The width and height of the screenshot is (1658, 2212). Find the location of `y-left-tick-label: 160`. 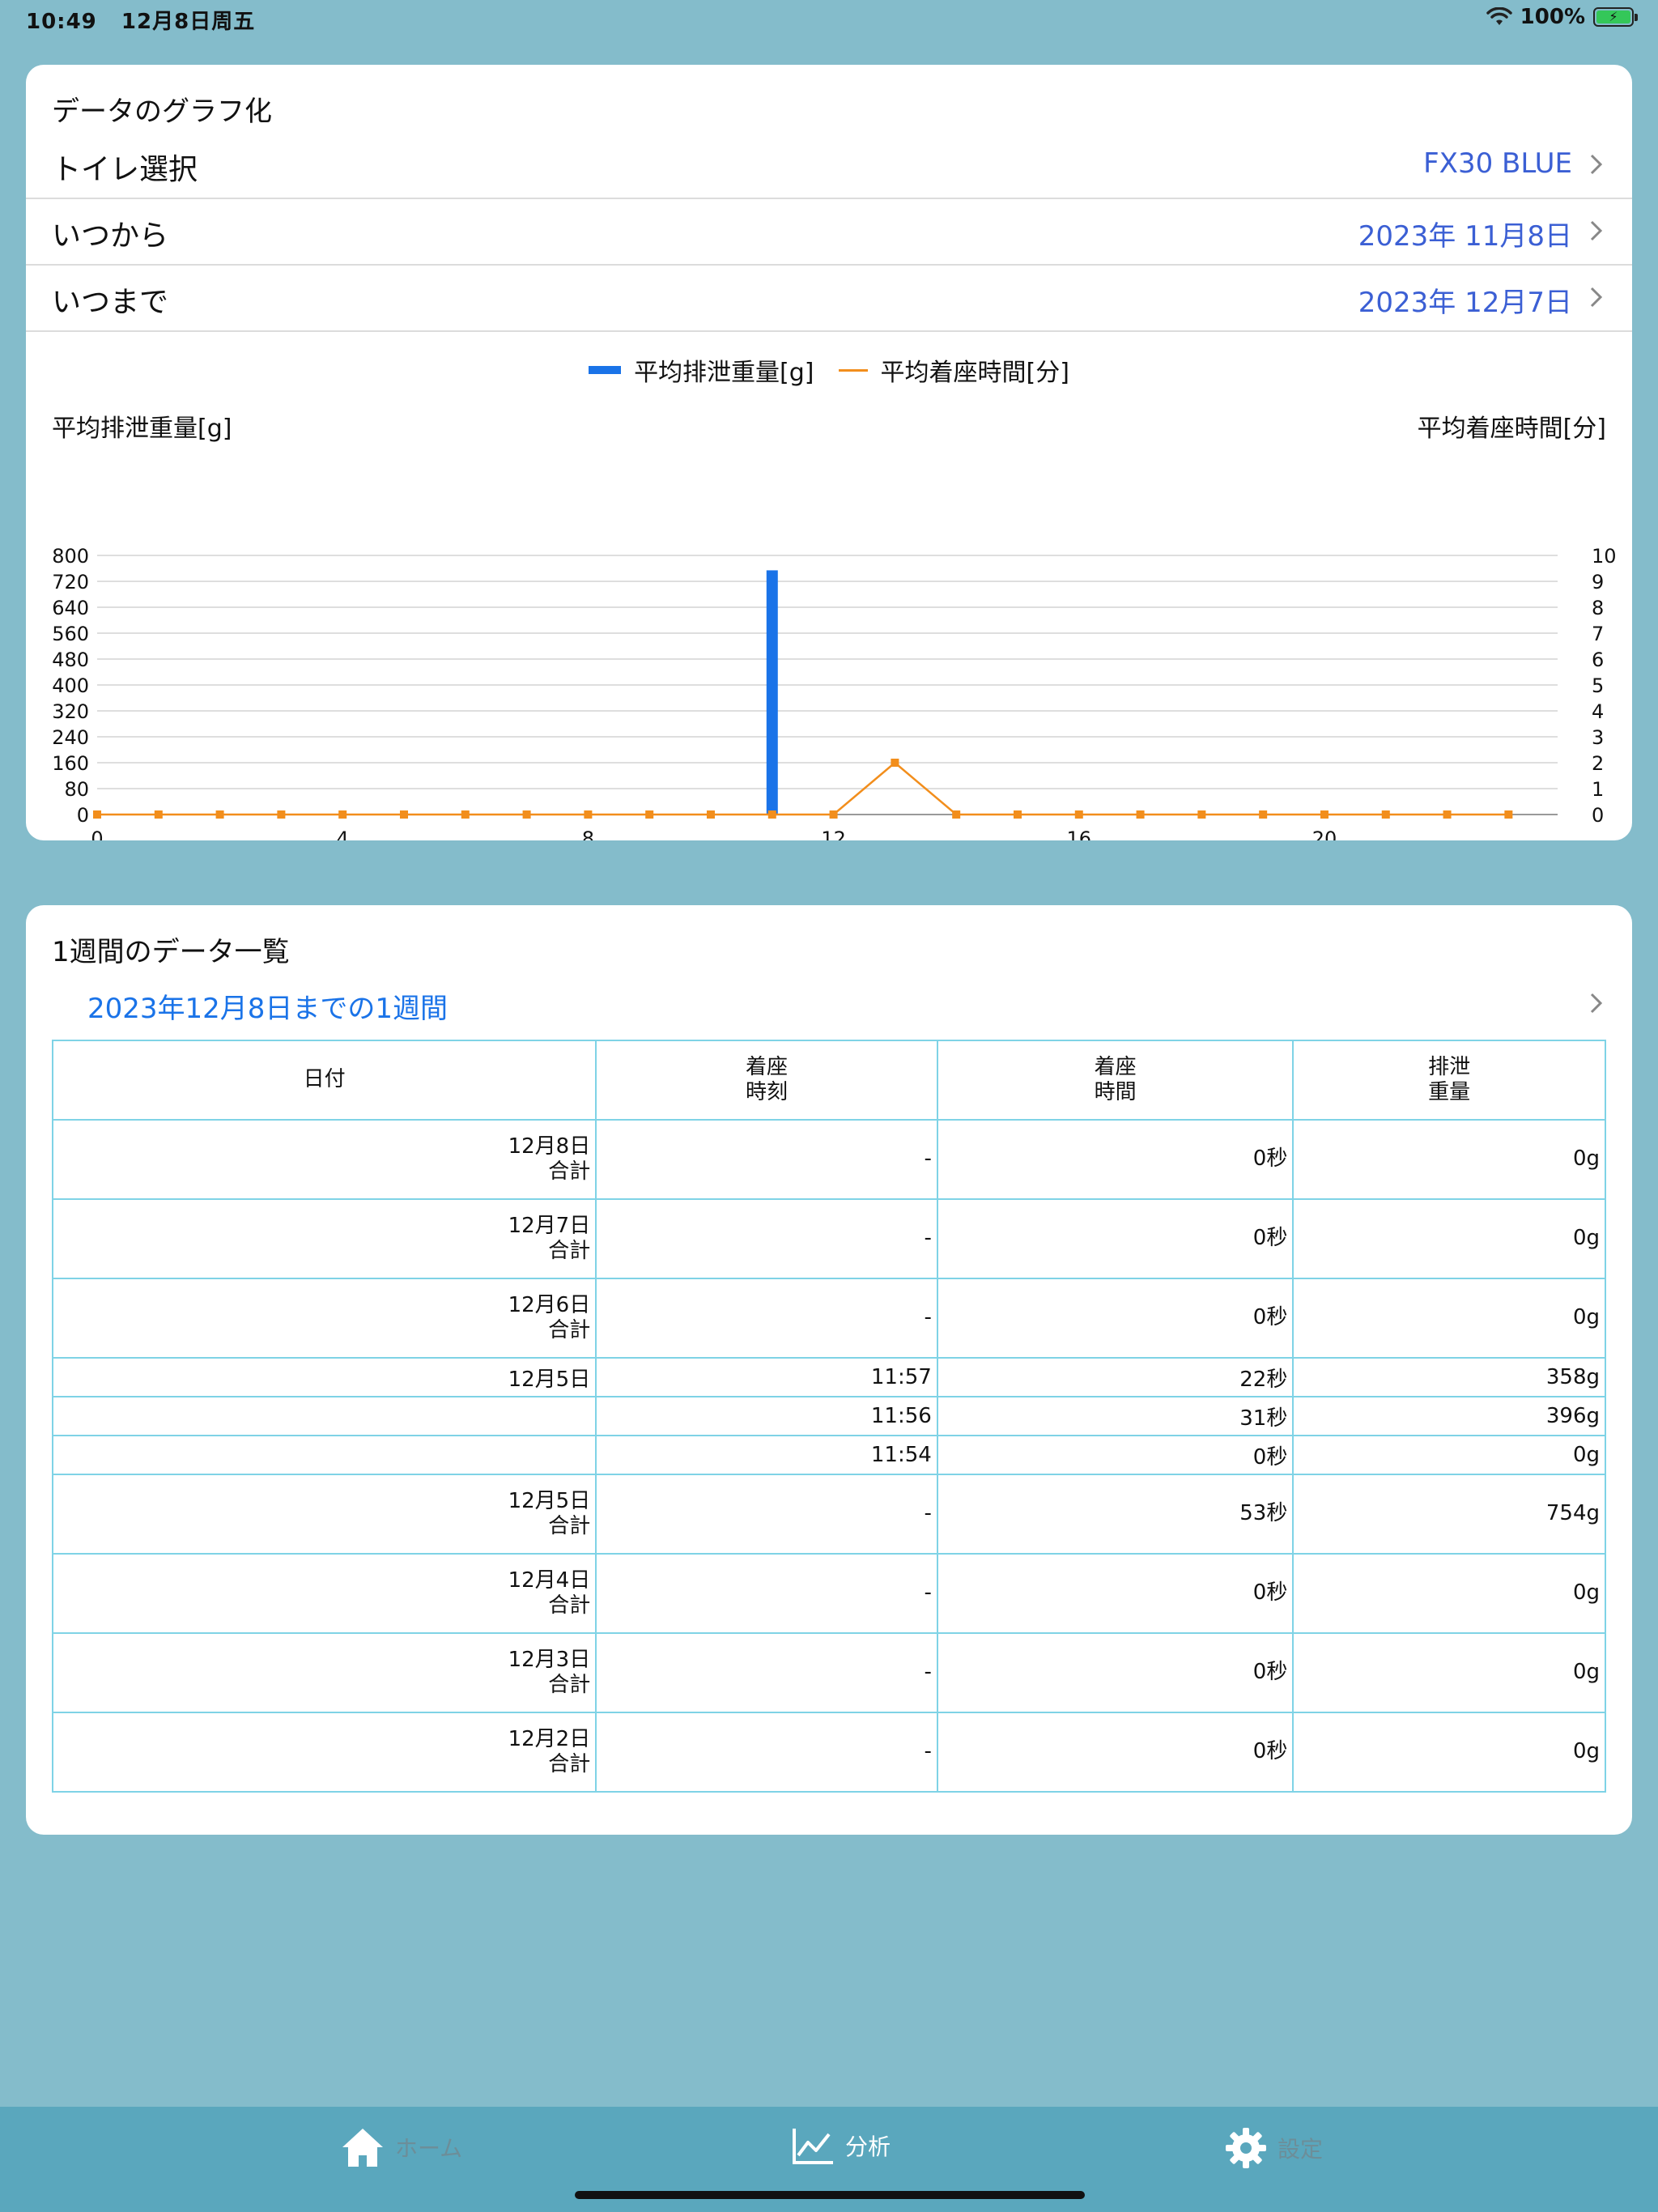

y-left-tick-label: 160 is located at coordinates (70, 764).